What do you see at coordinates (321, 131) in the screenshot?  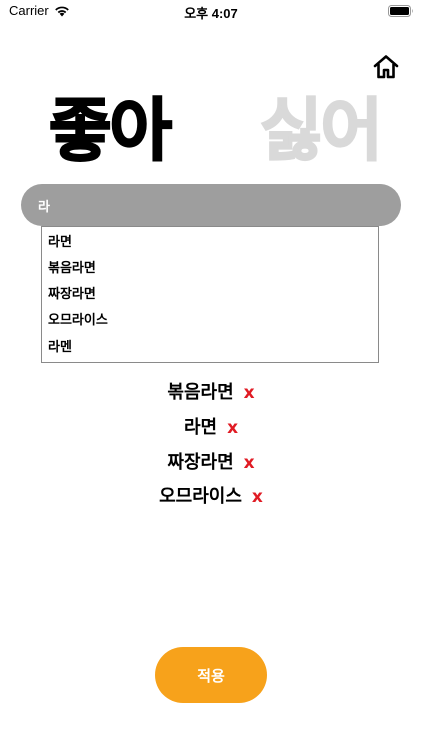 I see `tab-dislike: 싫어` at bounding box center [321, 131].